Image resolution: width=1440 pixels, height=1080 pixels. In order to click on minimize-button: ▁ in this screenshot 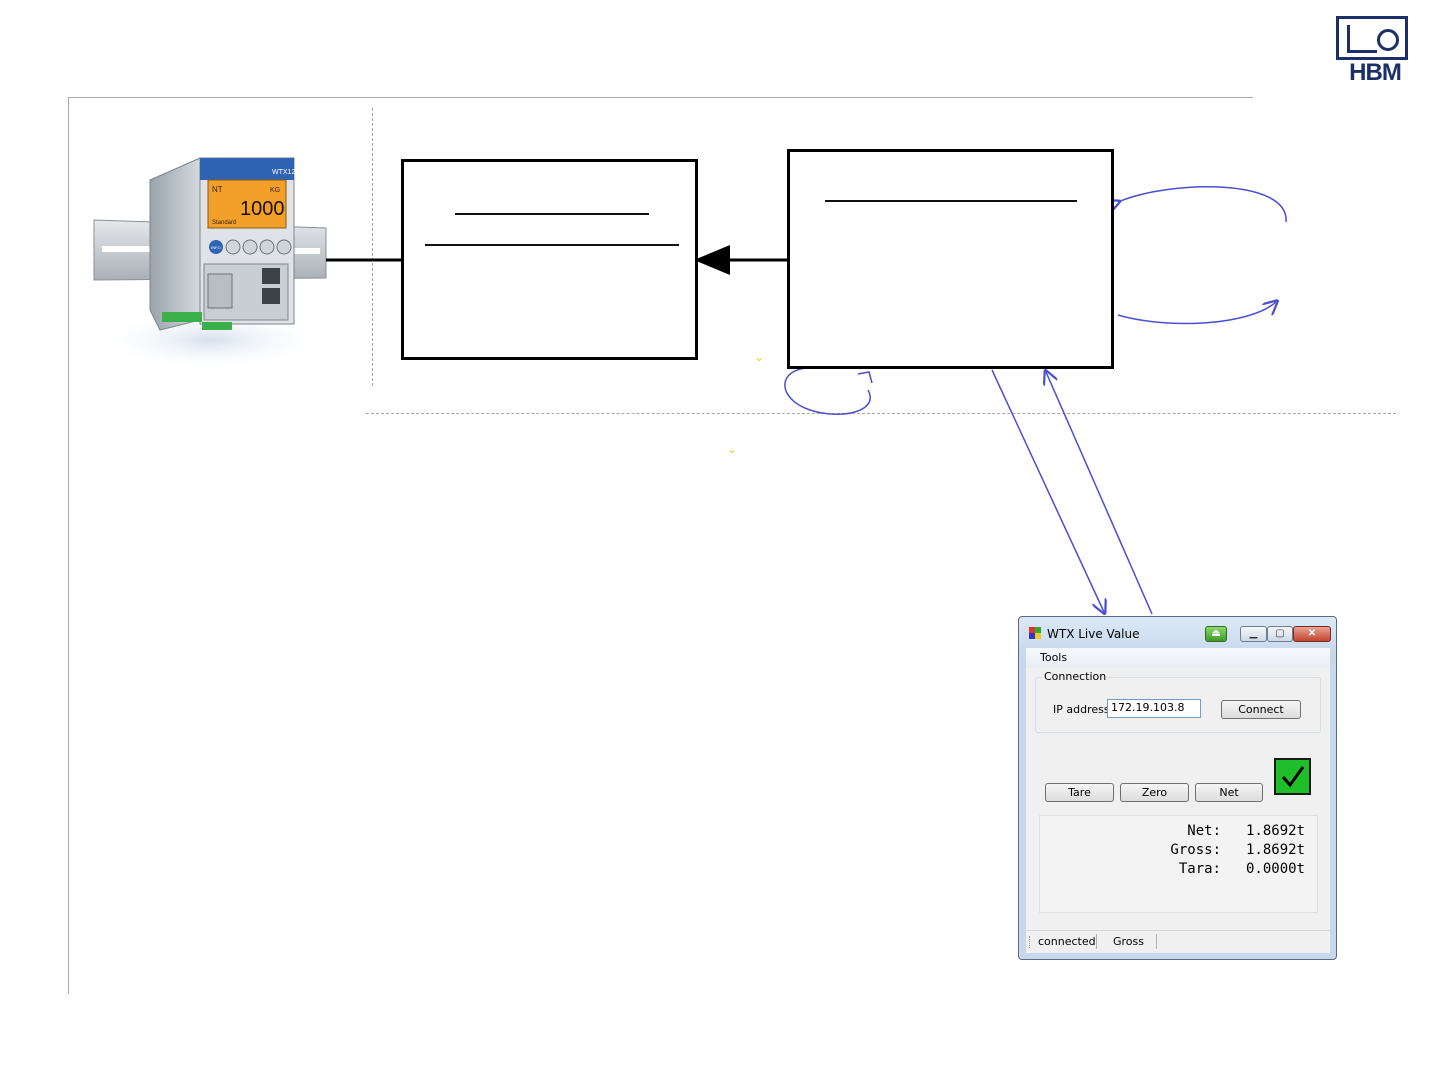, I will do `click(1253, 634)`.